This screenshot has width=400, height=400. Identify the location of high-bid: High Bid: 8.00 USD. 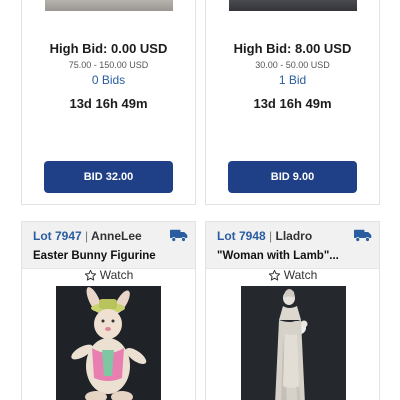
(292, 48).